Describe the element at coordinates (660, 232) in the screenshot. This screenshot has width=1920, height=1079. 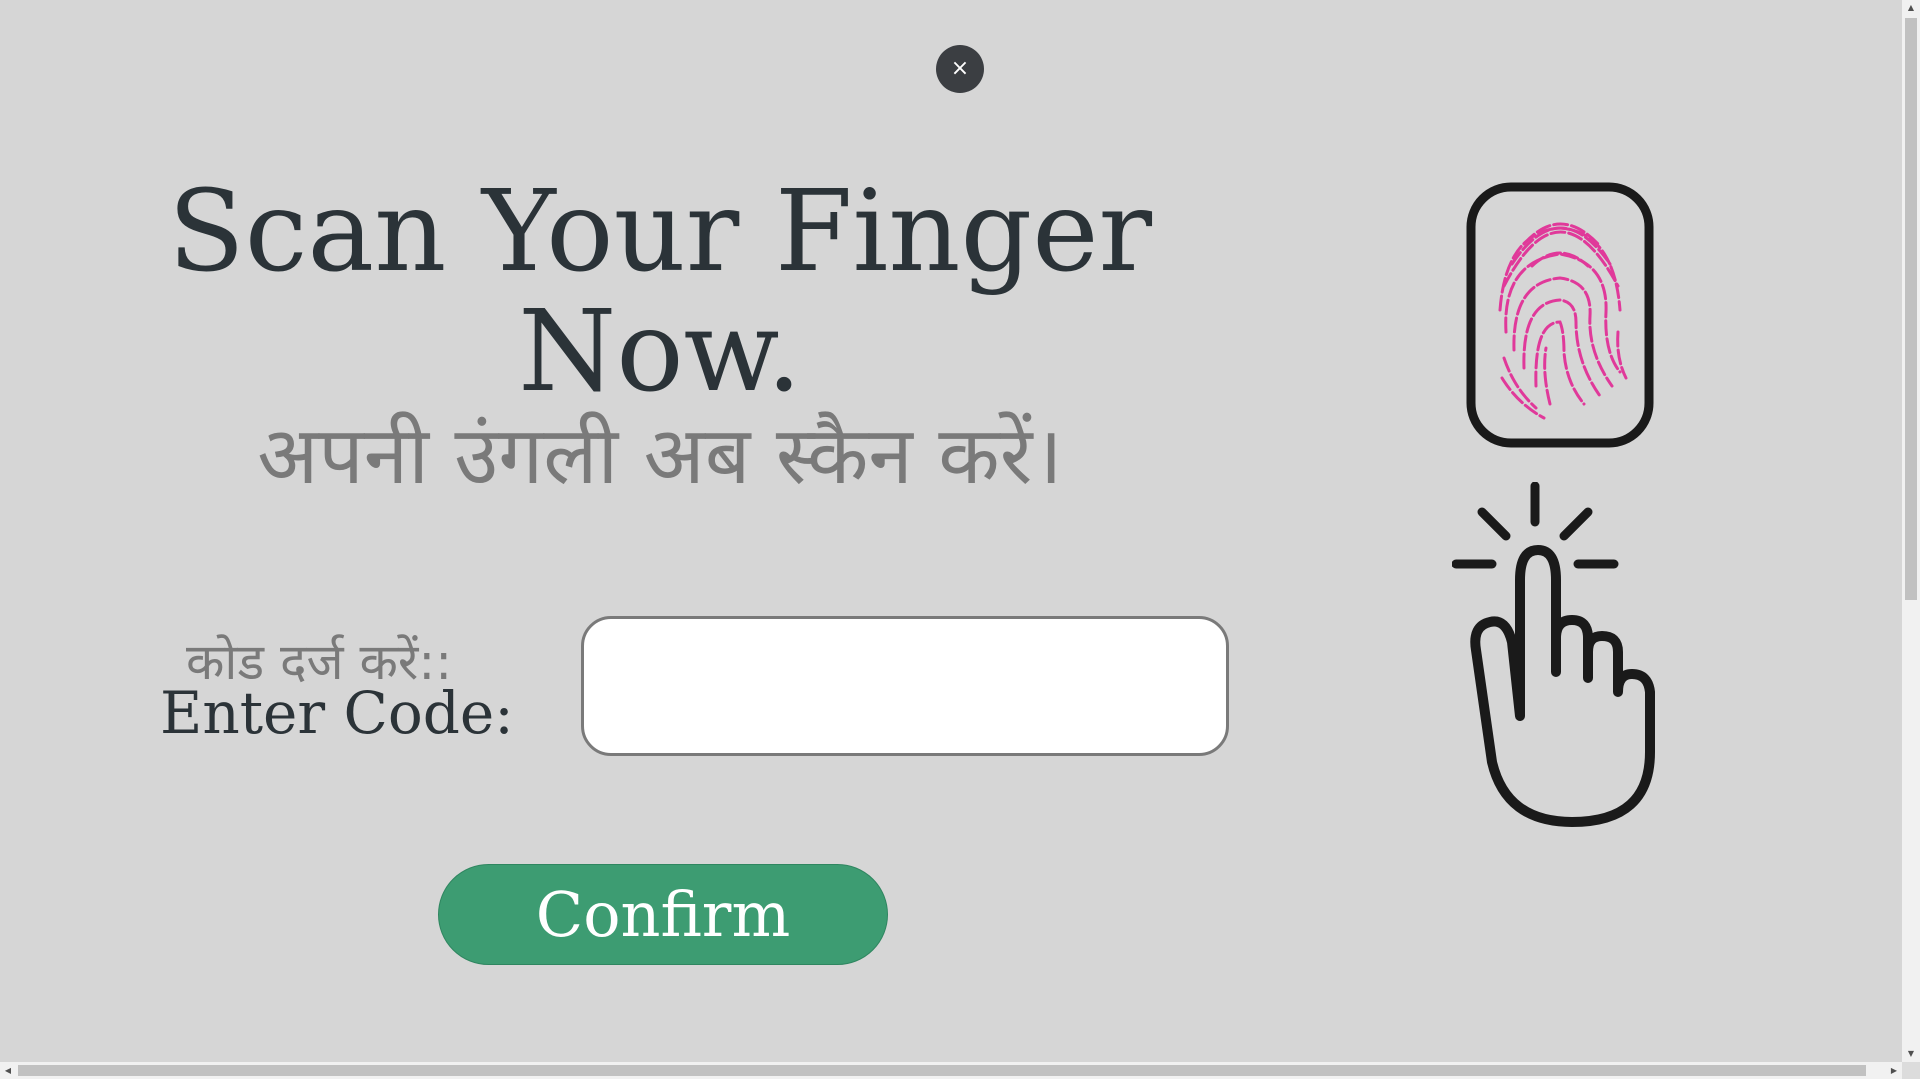
I see `title-line-1: Scan Your Finger` at that location.